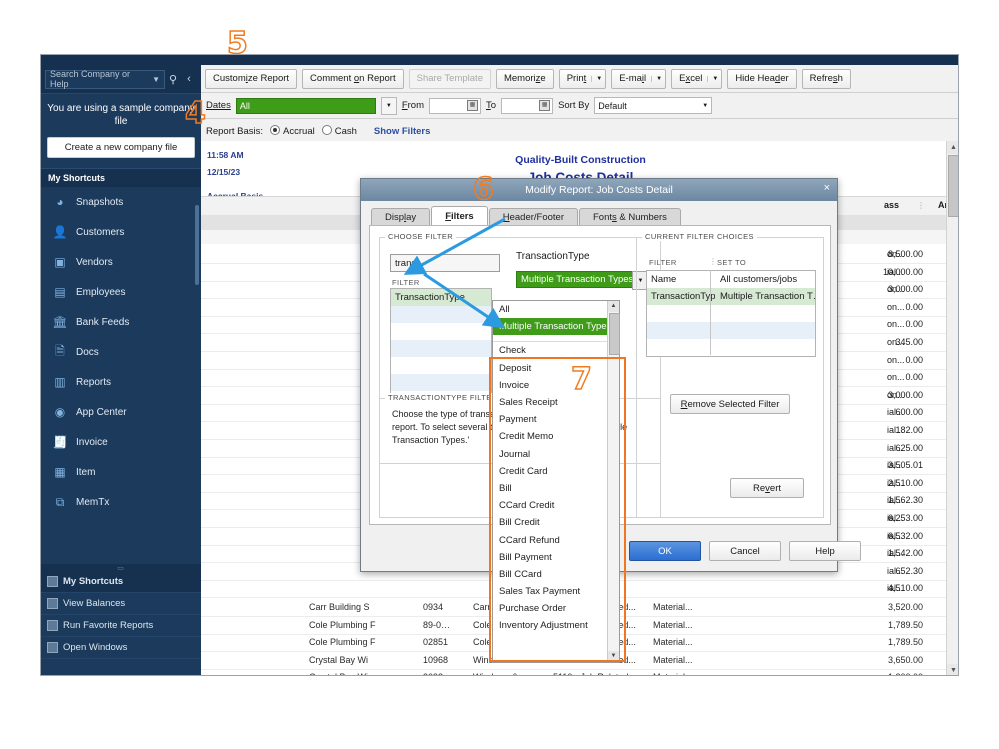  Describe the element at coordinates (952, 408) in the screenshot. I see `report-vertical-scrollbar: ▲ ▼` at that location.